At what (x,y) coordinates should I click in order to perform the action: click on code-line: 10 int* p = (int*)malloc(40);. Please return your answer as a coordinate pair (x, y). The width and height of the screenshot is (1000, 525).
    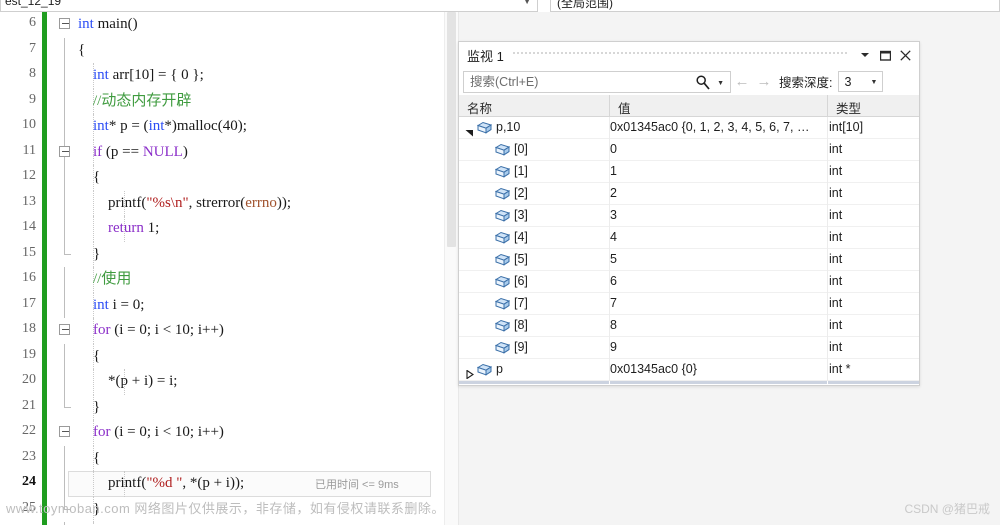
    Looking at the image, I should click on (222, 127).